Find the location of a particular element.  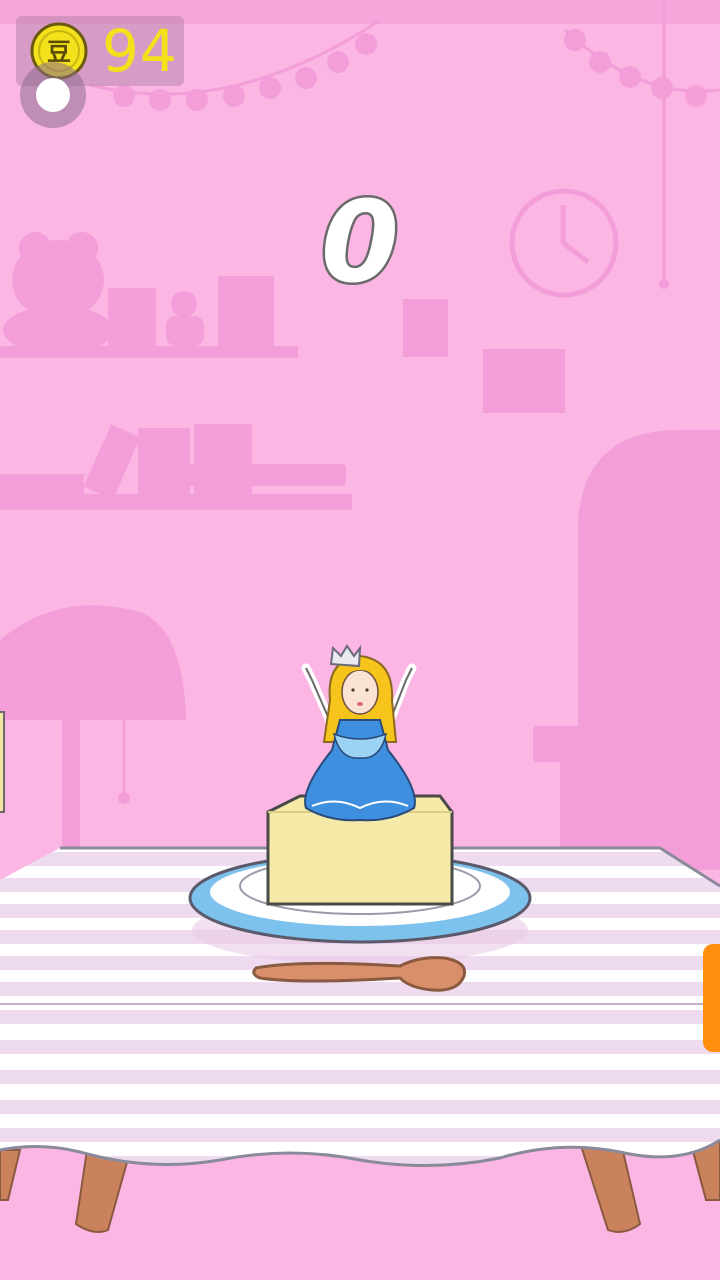

side-panel-tab is located at coordinates (711, 998).